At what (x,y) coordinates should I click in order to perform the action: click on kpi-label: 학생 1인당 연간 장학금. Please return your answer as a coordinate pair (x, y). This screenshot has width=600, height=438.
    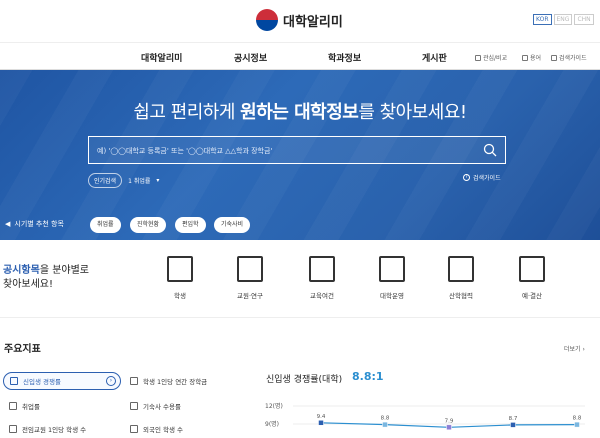
    Looking at the image, I should click on (175, 382).